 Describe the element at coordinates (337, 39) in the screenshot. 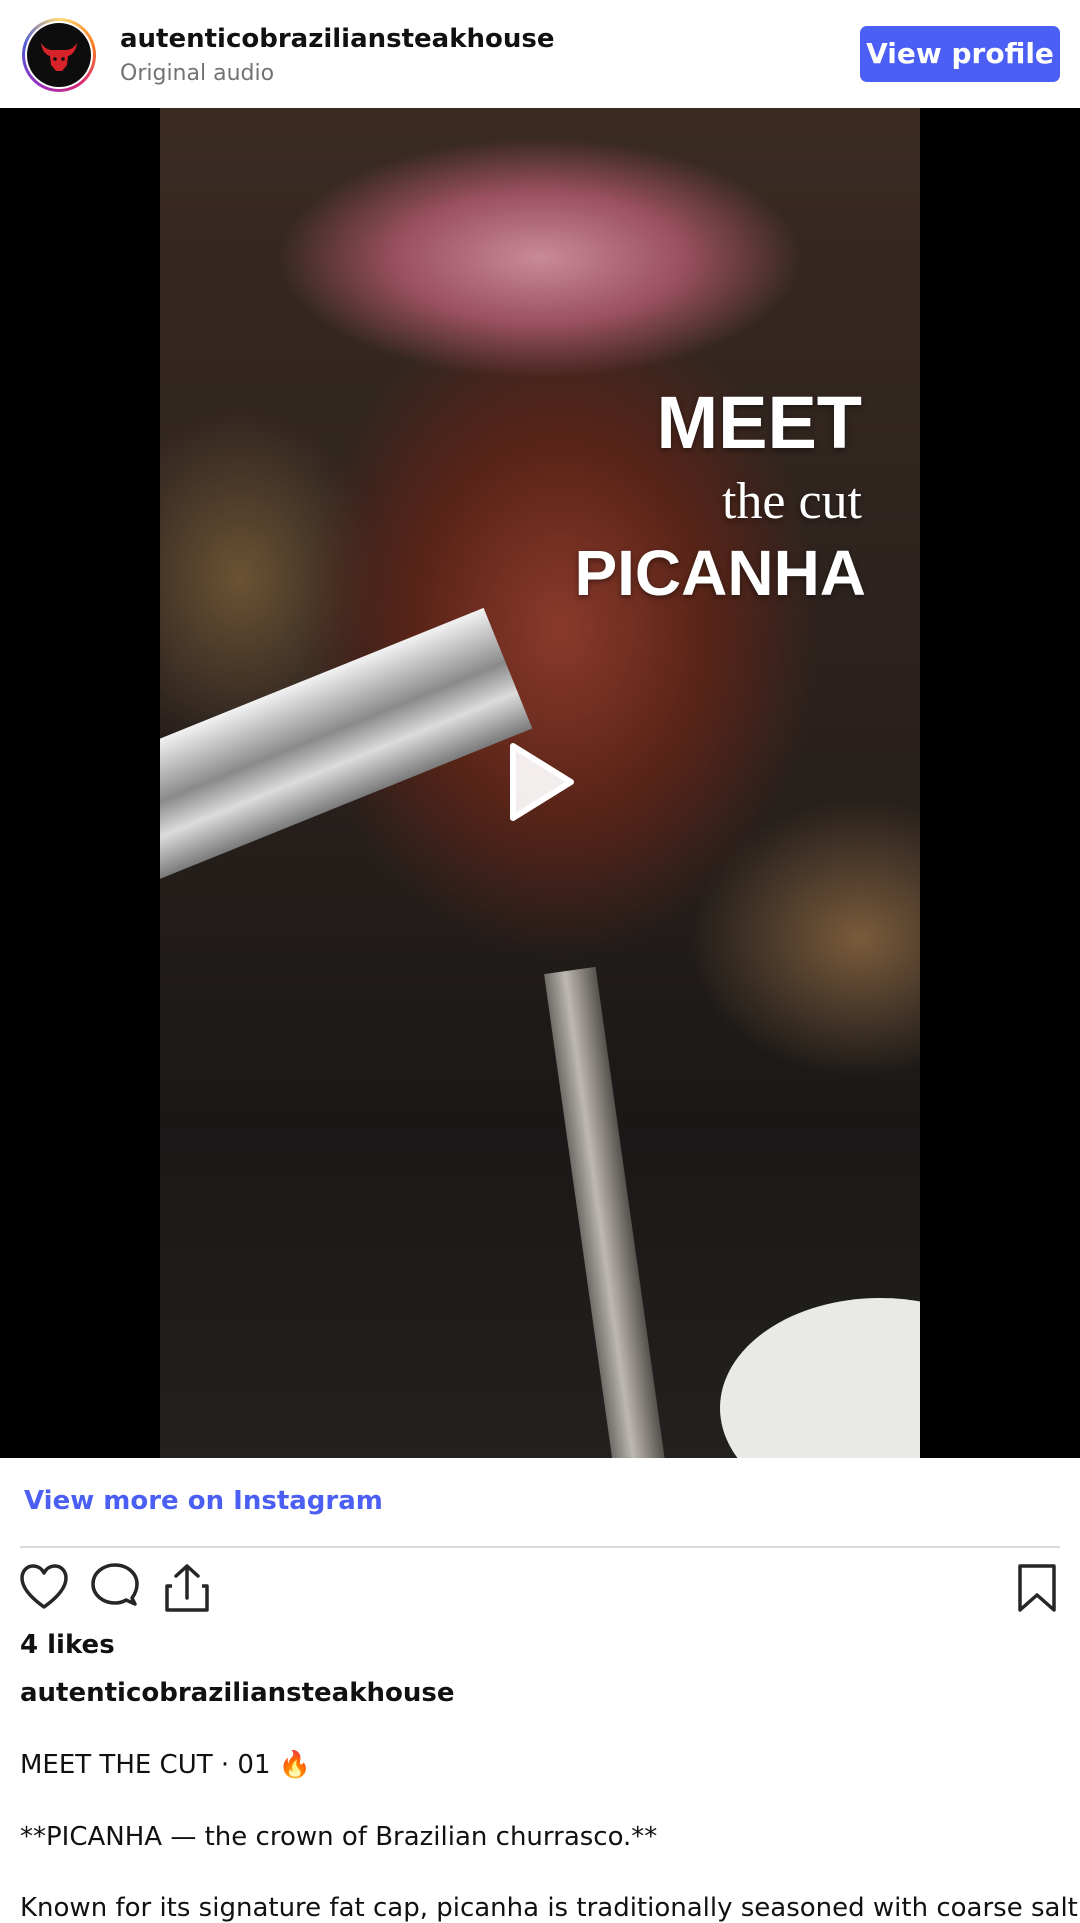

I see `account-name: autenticobraziliansteakhouse` at that location.